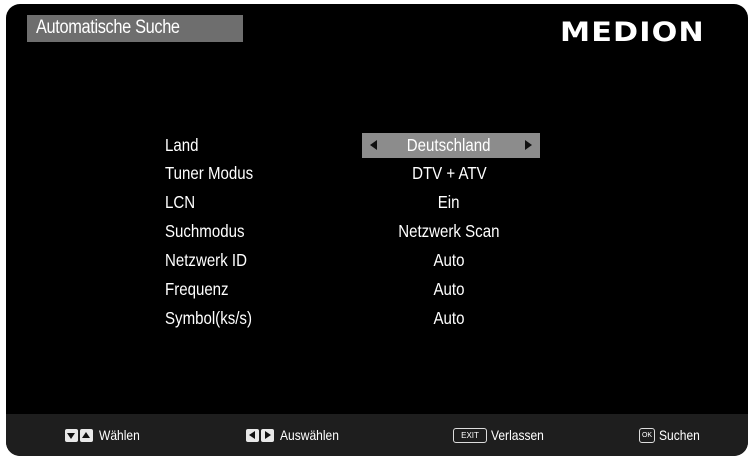 This screenshot has height=462, width=754. I want to click on hint-search: OK Suchen, so click(672, 435).